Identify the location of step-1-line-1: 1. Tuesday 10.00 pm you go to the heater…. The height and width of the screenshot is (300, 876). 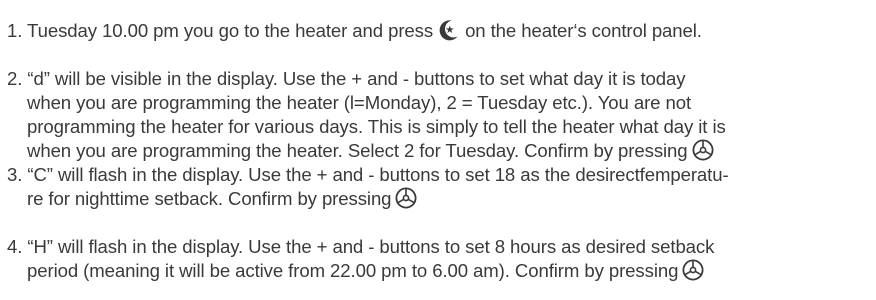
(438, 31).